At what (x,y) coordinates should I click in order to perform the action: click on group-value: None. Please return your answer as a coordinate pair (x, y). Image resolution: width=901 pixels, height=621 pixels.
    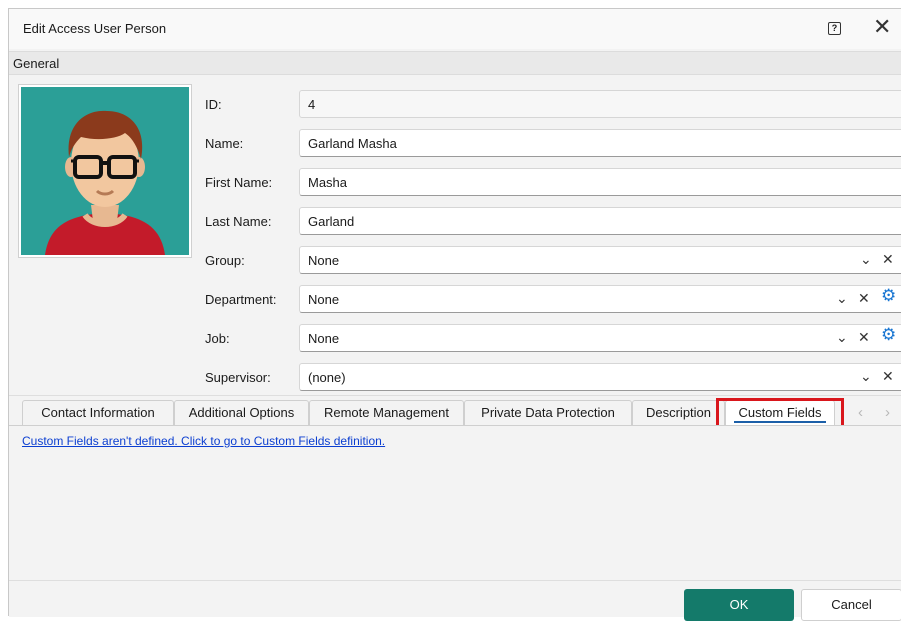
    Looking at the image, I should click on (324, 260).